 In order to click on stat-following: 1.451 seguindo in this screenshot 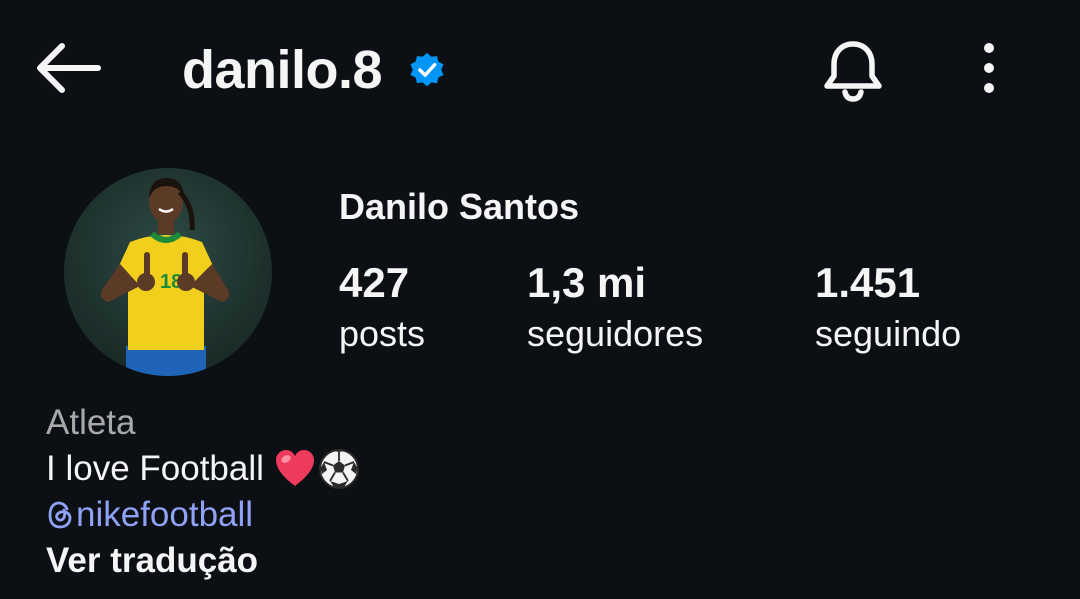, I will do `click(888, 309)`.